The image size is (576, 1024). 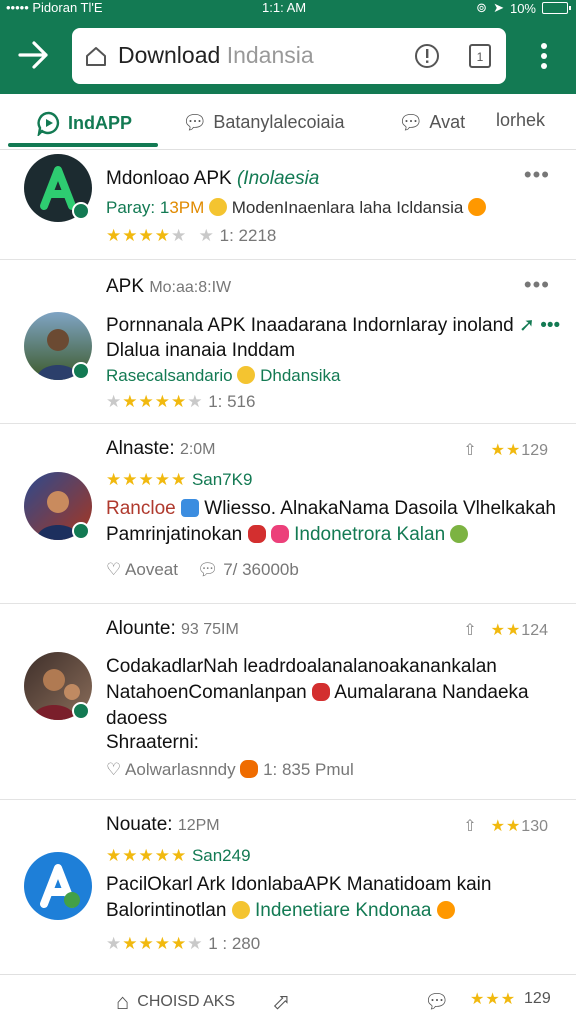 I want to click on back-arrow-icon, so click(x=34, y=55).